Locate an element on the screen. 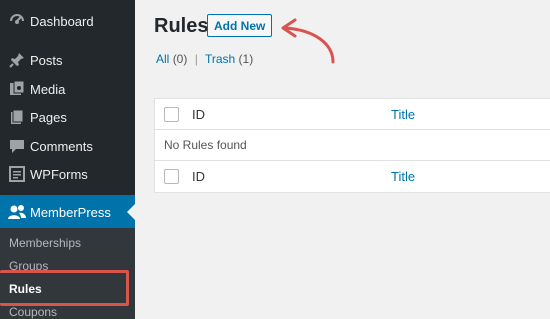 The height and width of the screenshot is (319, 550). empty-message: No Rules found is located at coordinates (205, 145).